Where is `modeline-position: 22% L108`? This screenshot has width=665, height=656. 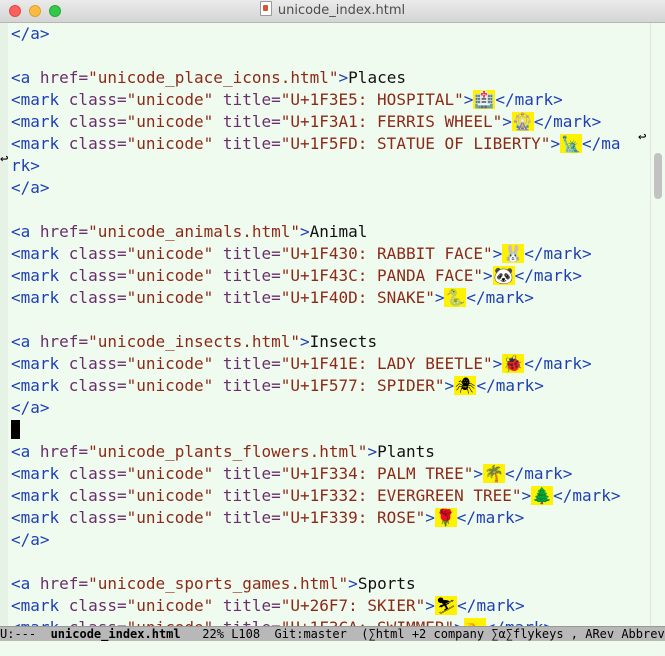
modeline-position: 22% L108 is located at coordinates (227, 634).